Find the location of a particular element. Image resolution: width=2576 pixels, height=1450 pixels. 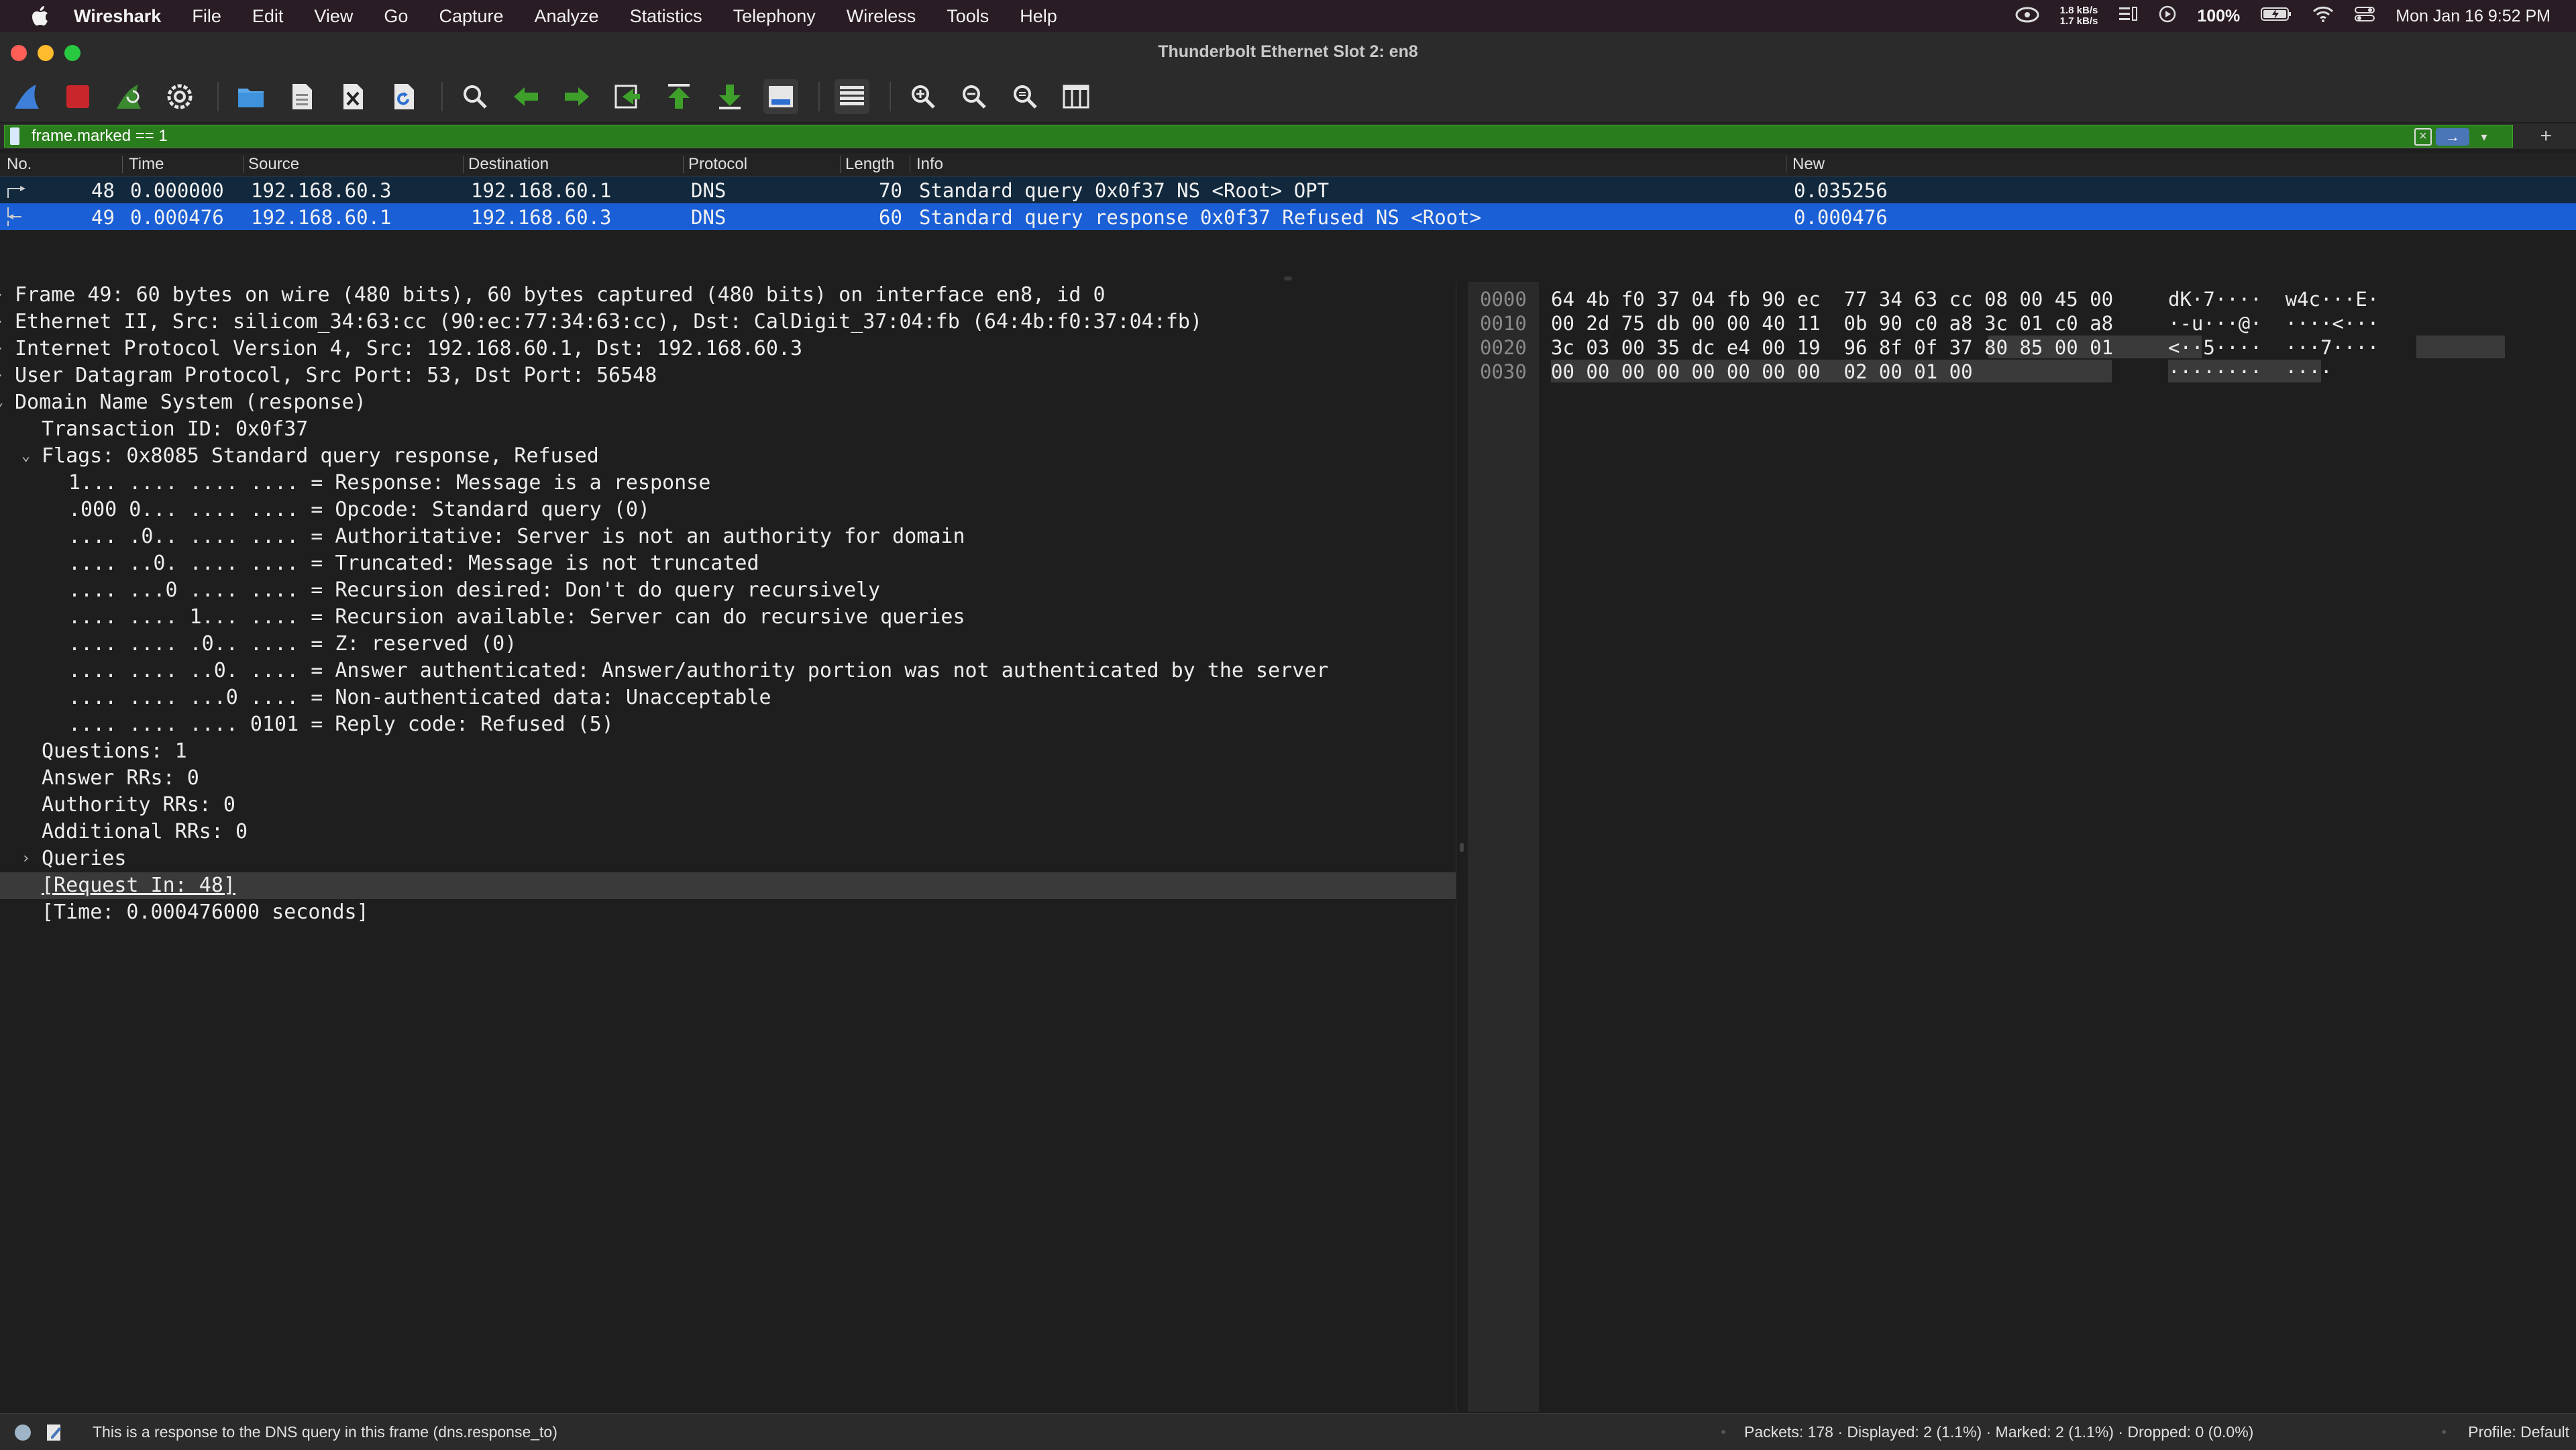

splitter-grip is located at coordinates (1462, 847).